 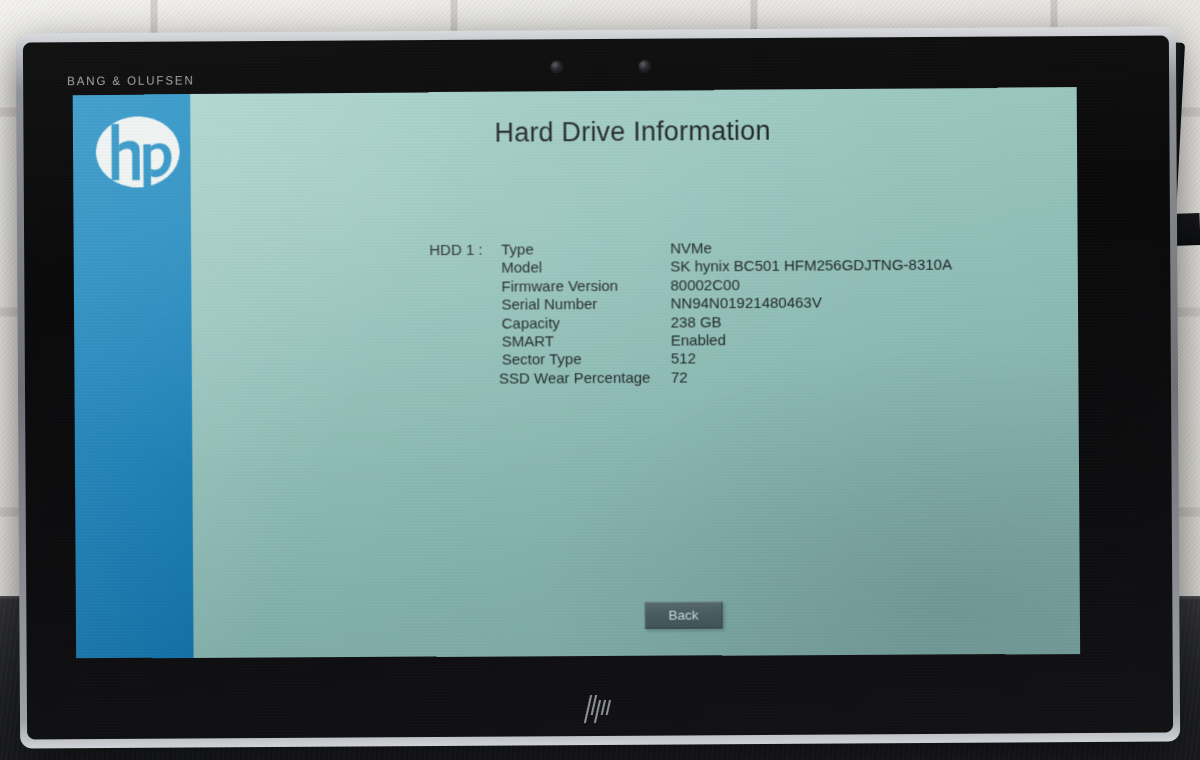 What do you see at coordinates (528, 342) in the screenshot?
I see `row-label-smart: SMART` at bounding box center [528, 342].